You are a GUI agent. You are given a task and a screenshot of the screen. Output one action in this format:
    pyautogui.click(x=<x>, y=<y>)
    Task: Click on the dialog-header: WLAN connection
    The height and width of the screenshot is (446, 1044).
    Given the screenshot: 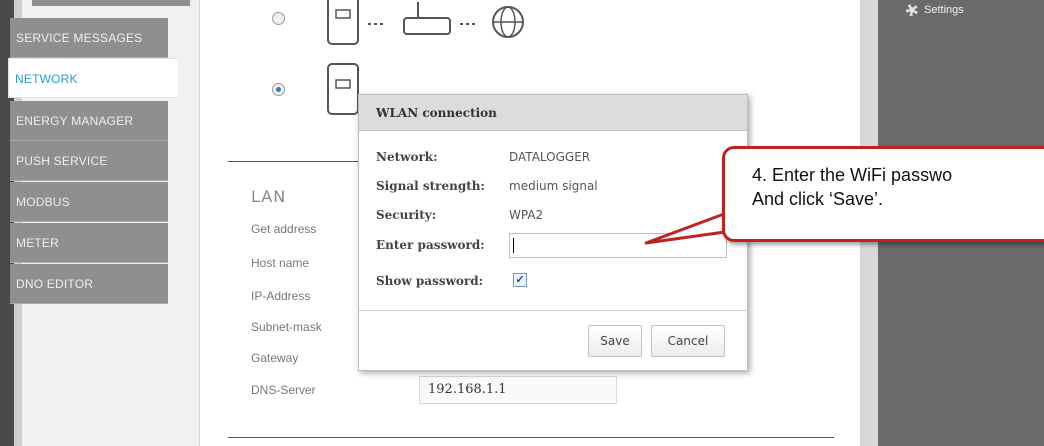 What is the action you would take?
    pyautogui.click(x=553, y=113)
    